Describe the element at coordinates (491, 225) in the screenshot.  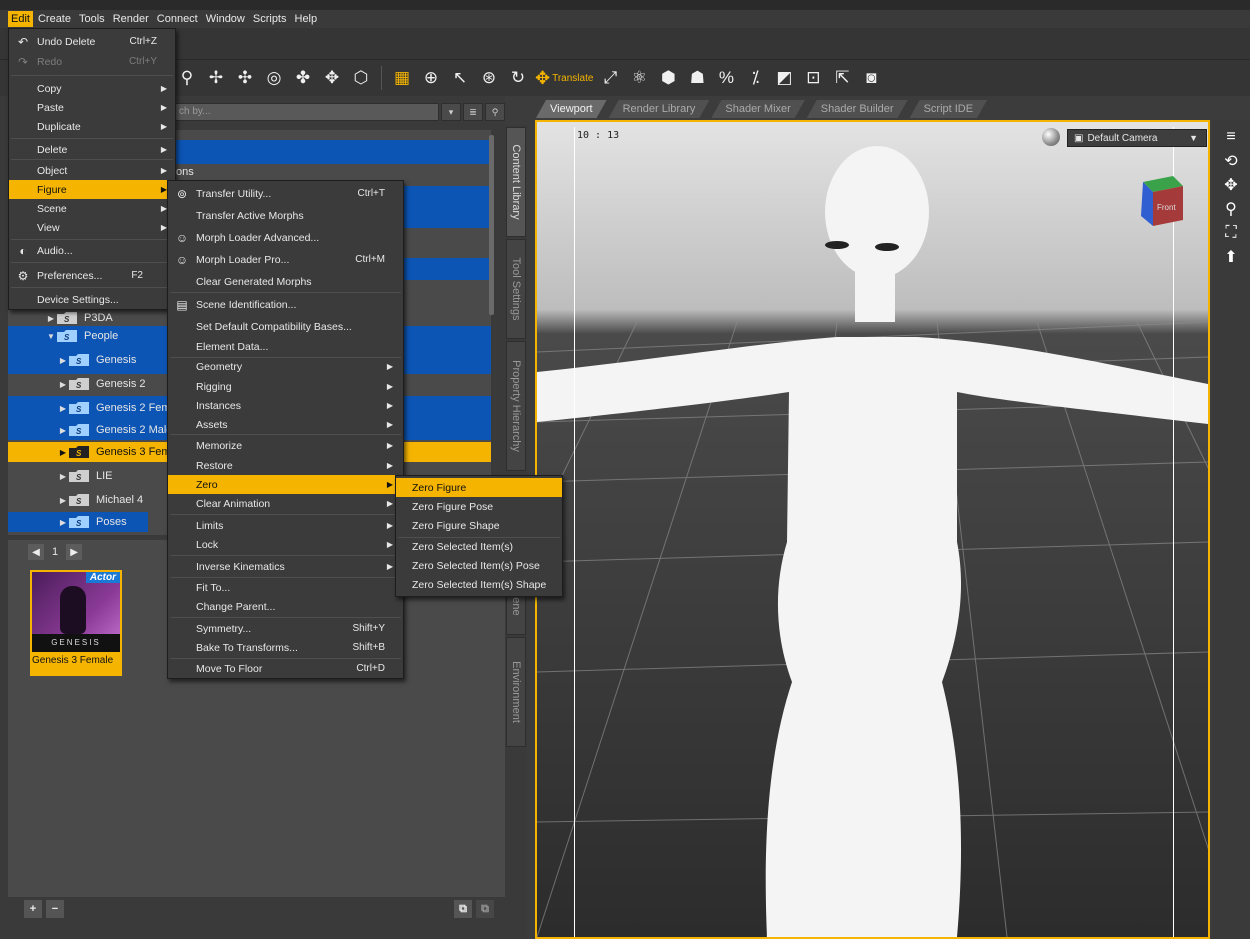
I see `tree-scrollbar` at that location.